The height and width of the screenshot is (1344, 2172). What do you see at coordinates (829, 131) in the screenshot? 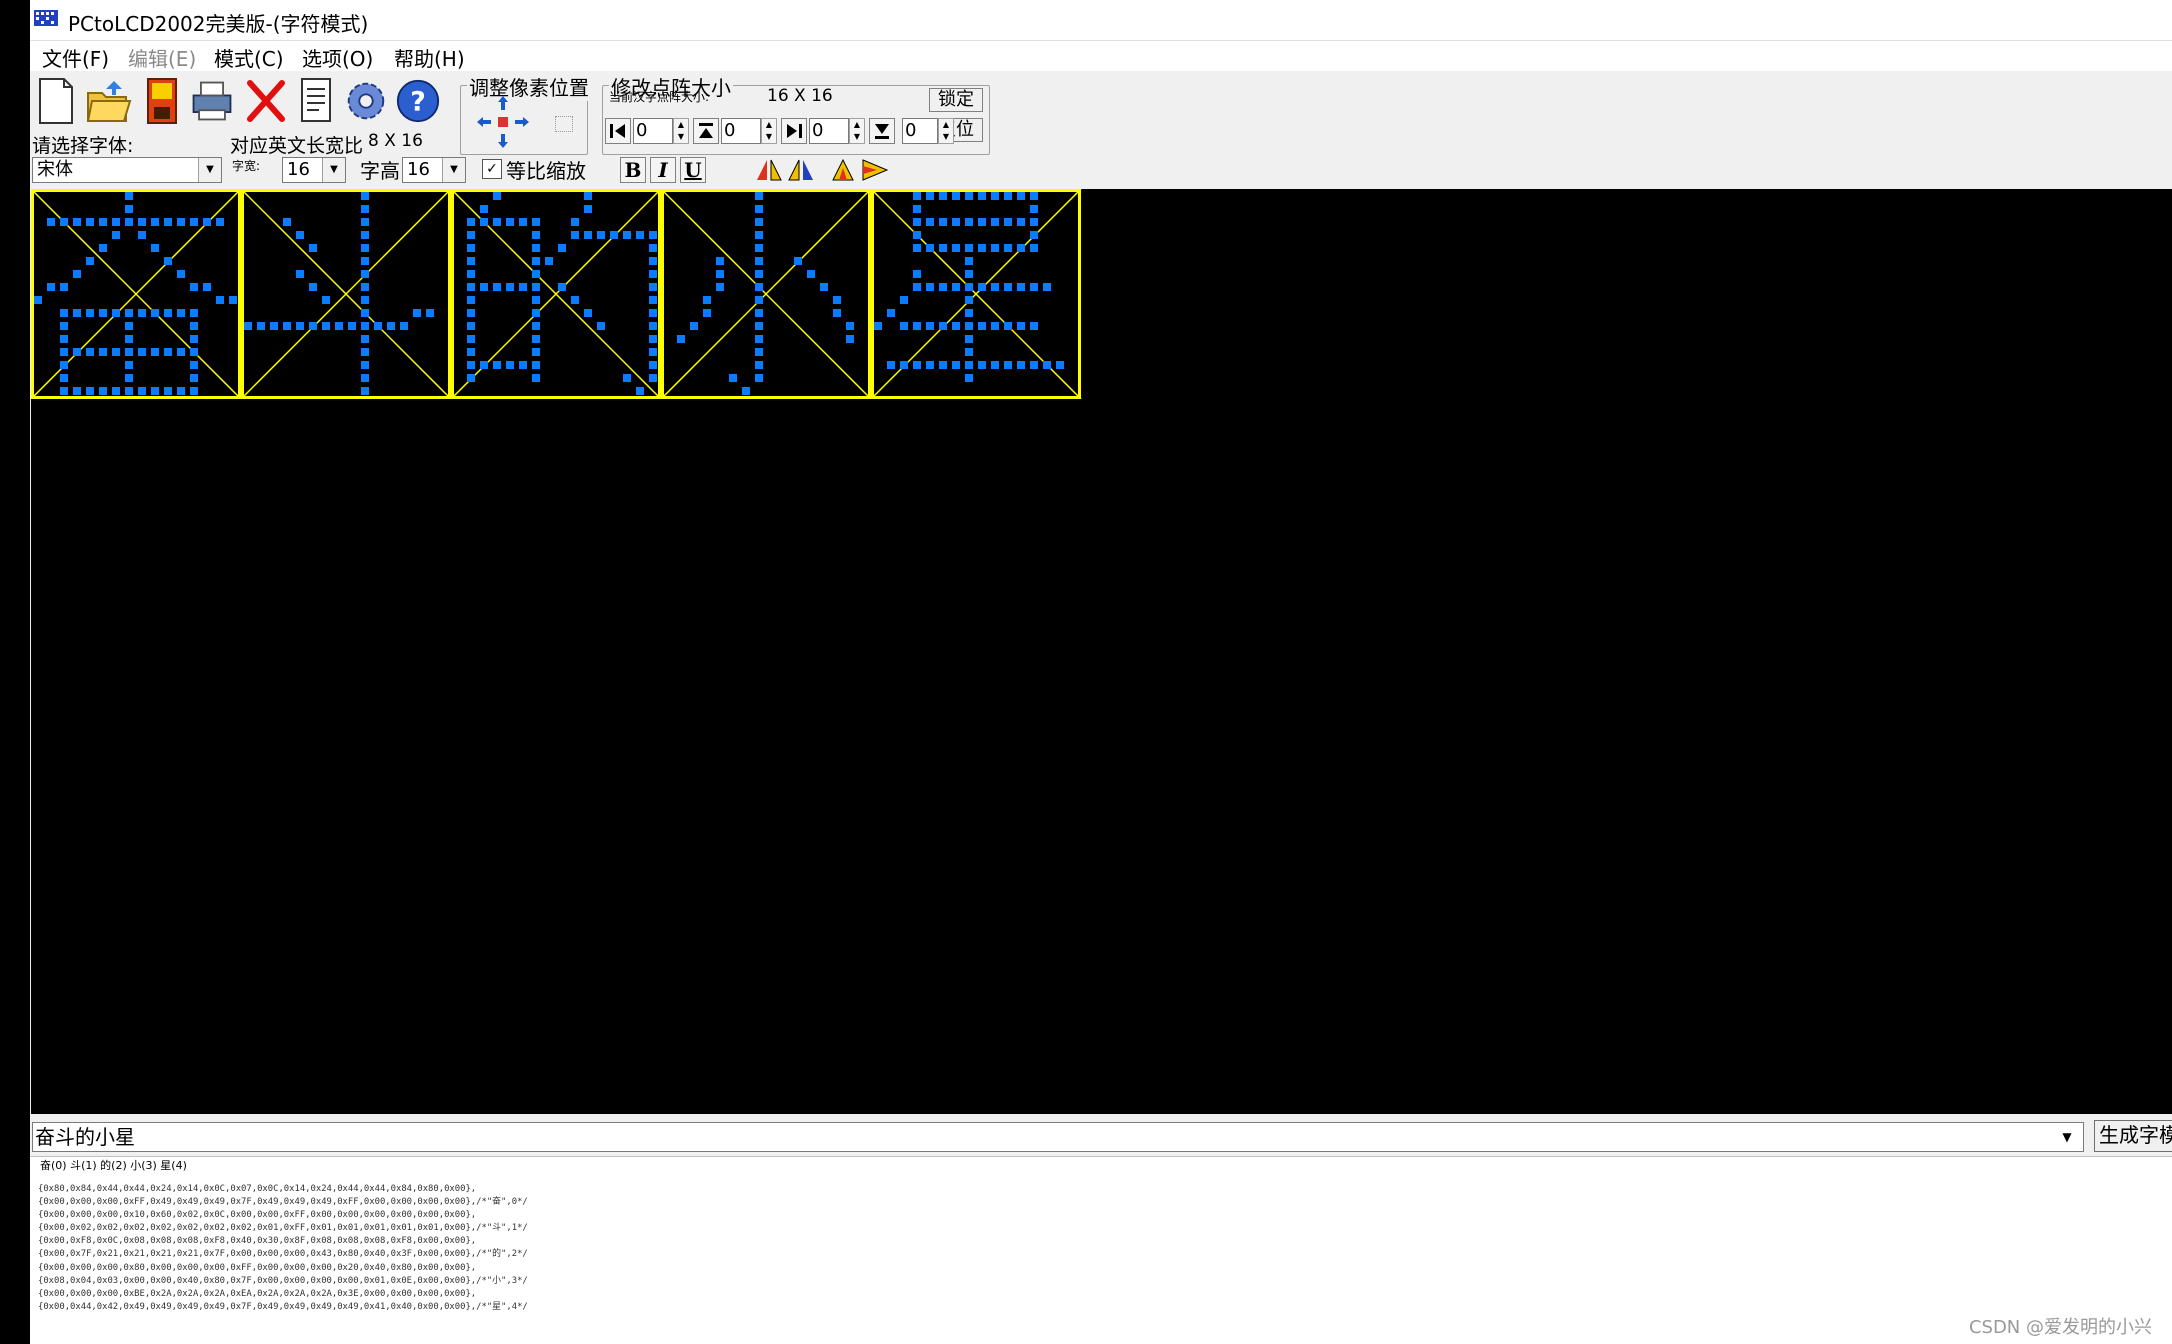
I see `right-margin-input: 0` at bounding box center [829, 131].